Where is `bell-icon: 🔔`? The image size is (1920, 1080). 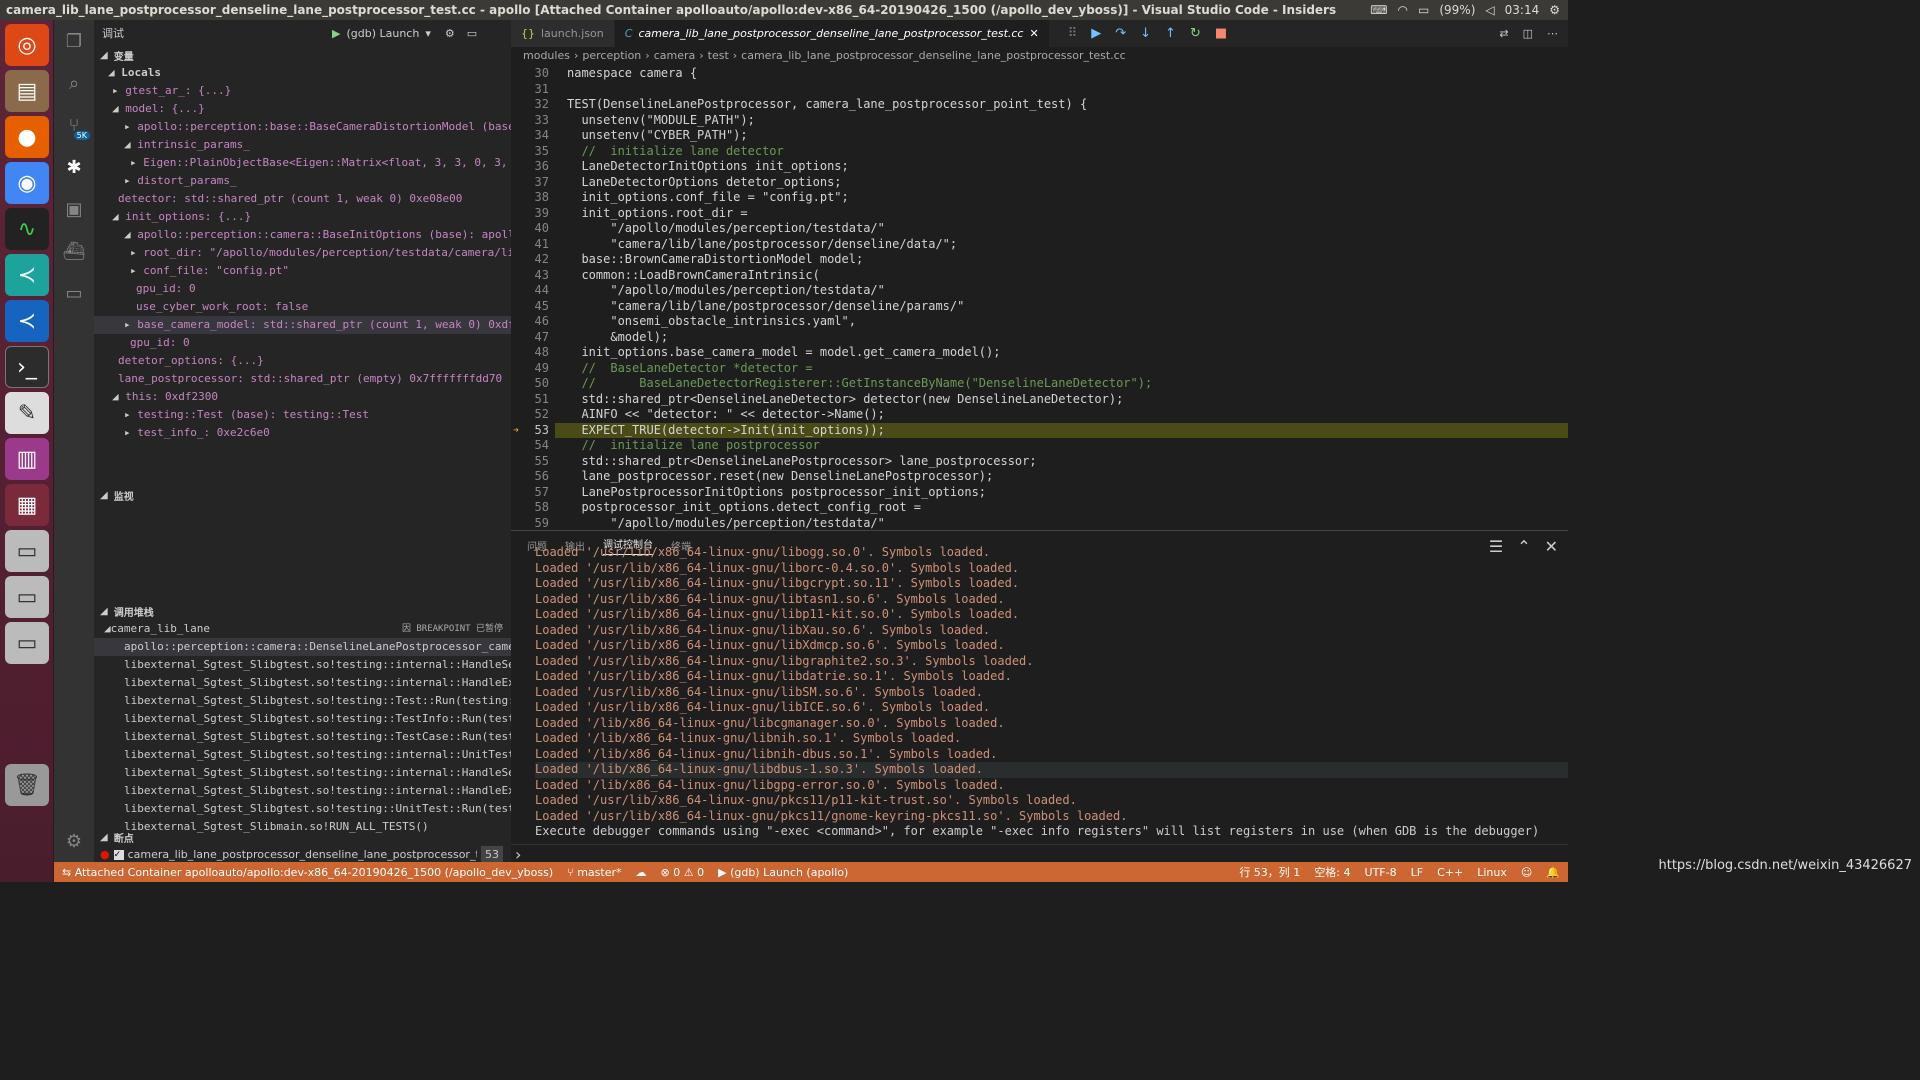 bell-icon: 🔔 is located at coordinates (1557, 872).